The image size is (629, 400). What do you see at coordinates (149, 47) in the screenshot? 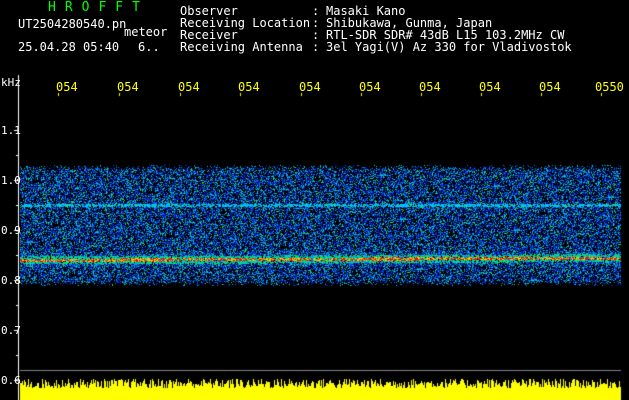
I see `extra-code: 6..` at bounding box center [149, 47].